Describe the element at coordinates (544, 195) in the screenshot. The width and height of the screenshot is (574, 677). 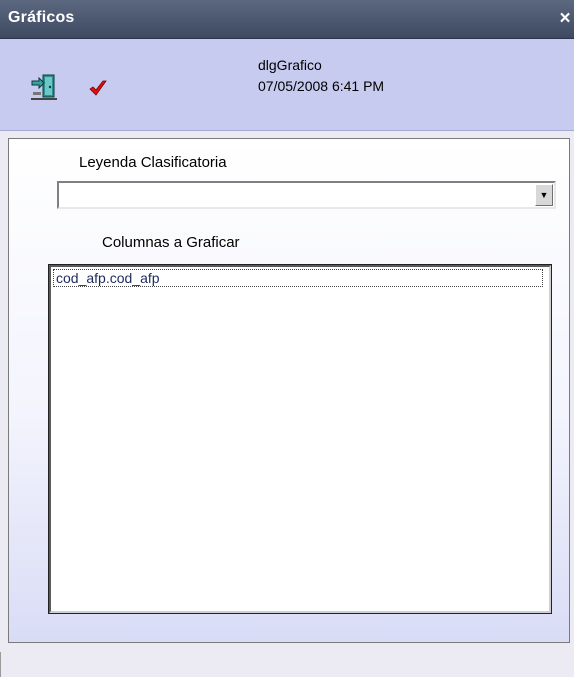
I see `chevron-down-icon: ▼` at that location.